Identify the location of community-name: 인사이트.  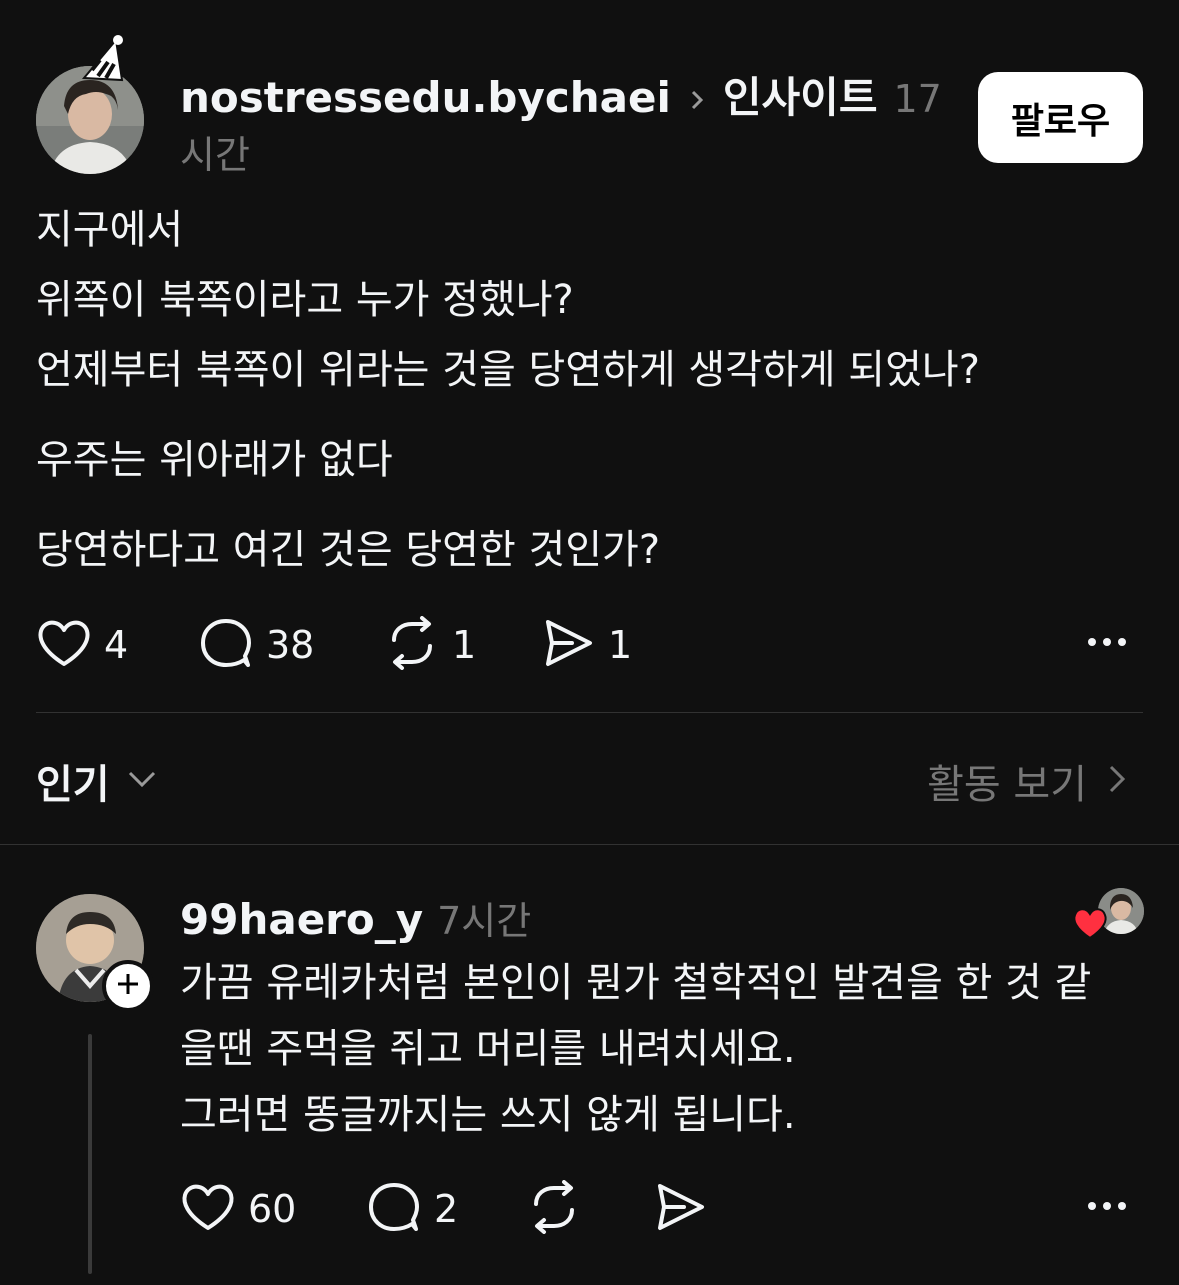
(800, 94).